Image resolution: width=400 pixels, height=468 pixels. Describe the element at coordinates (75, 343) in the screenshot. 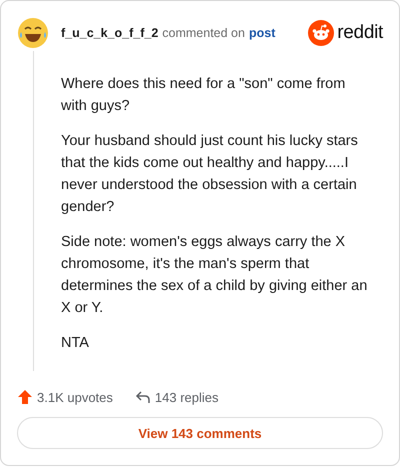

I see `comment-paragraph: NTA` at that location.